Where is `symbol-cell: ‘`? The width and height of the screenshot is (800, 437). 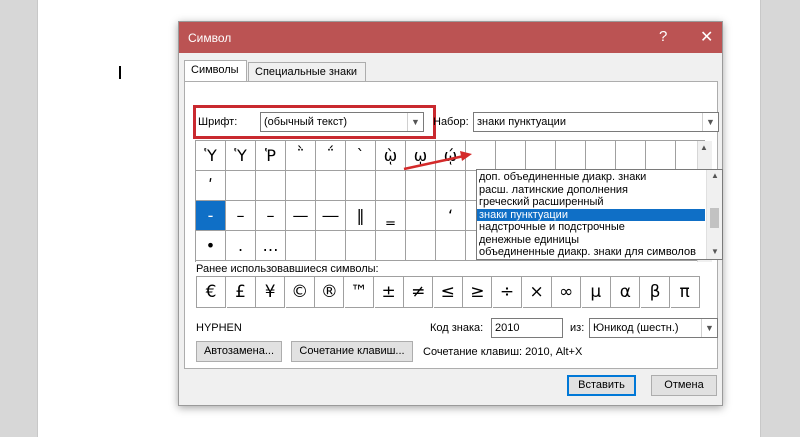 symbol-cell: ‘ is located at coordinates (451, 216).